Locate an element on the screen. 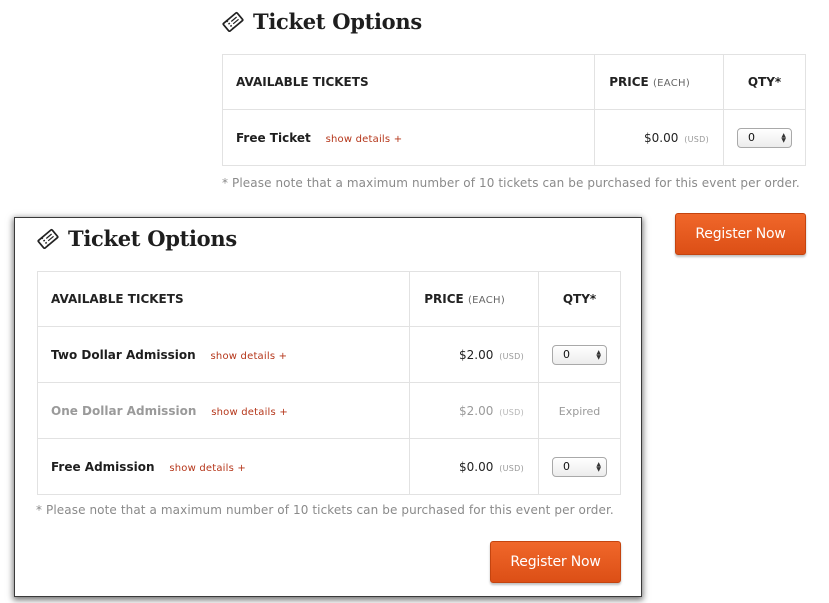 The image size is (829, 603). ticket-name-cell: Two Dollar Admission show details + is located at coordinates (223, 354).